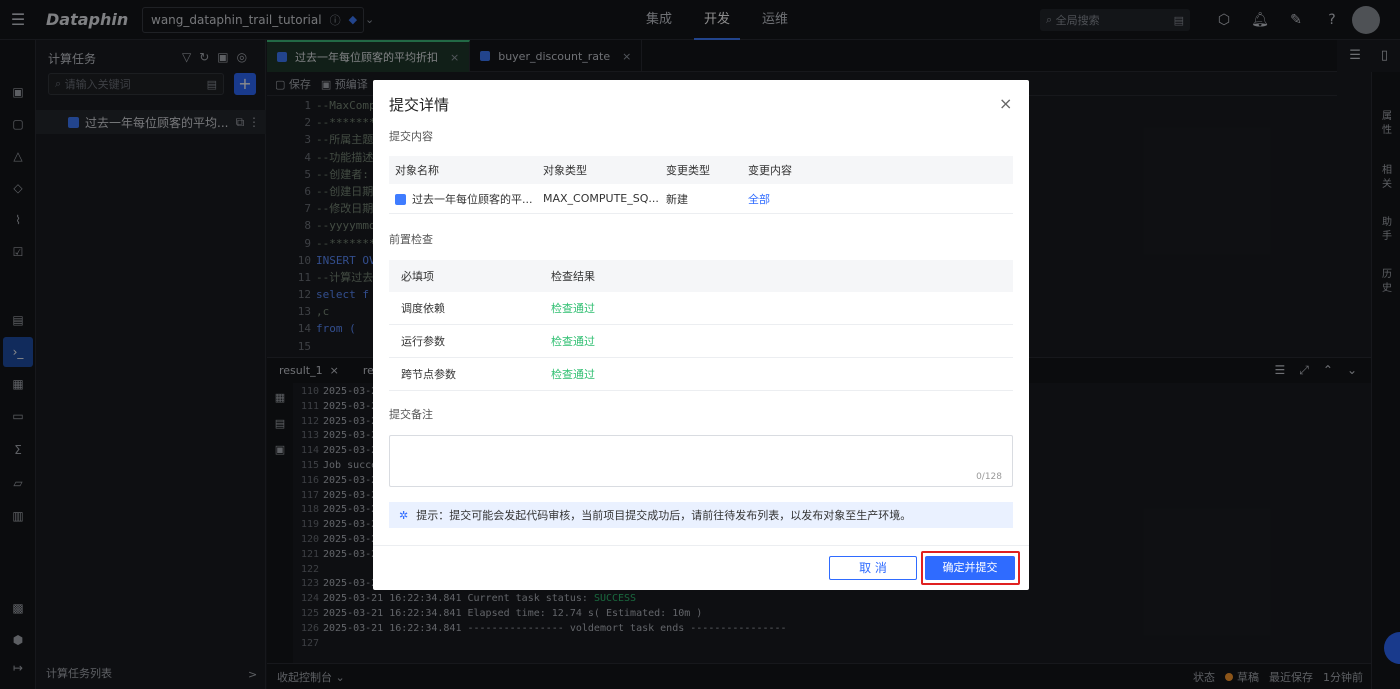 This screenshot has height=689, width=1400. Describe the element at coordinates (404, 515) in the screenshot. I see `bulb-icon: ✲` at that location.